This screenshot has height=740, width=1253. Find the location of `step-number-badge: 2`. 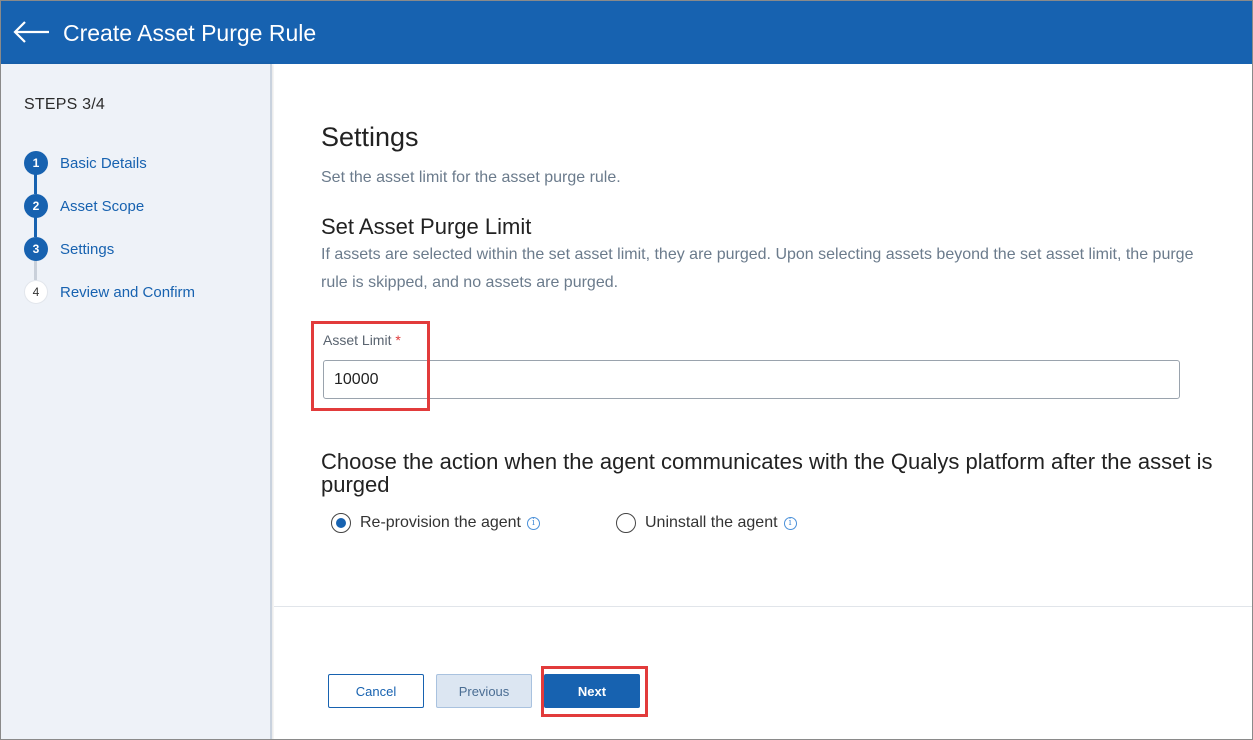

step-number-badge: 2 is located at coordinates (36, 206).